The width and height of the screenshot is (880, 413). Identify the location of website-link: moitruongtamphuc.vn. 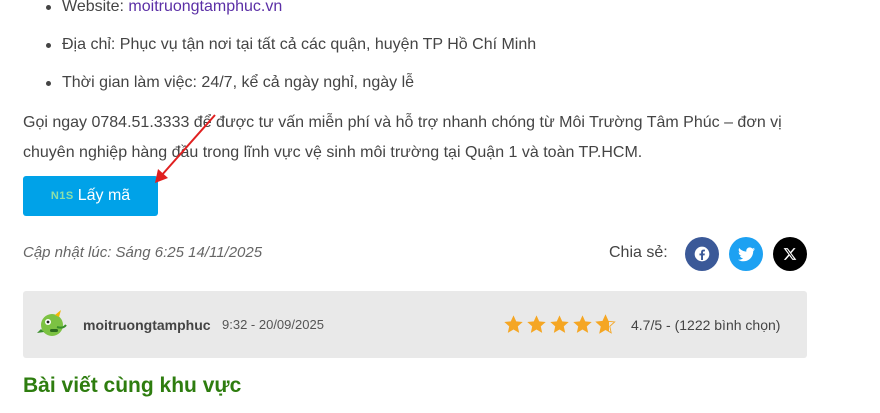
(205, 7).